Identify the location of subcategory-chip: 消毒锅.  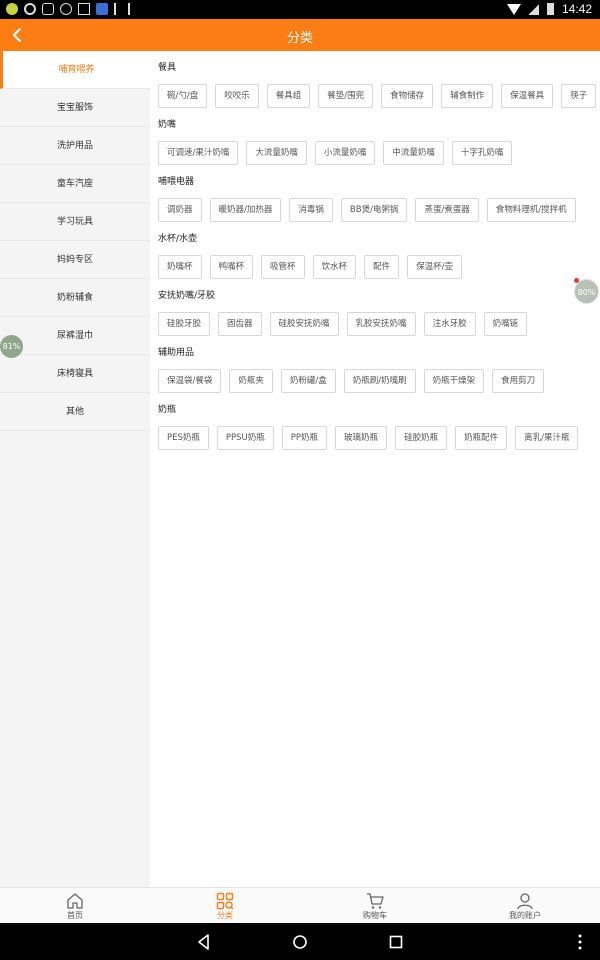
(311, 210).